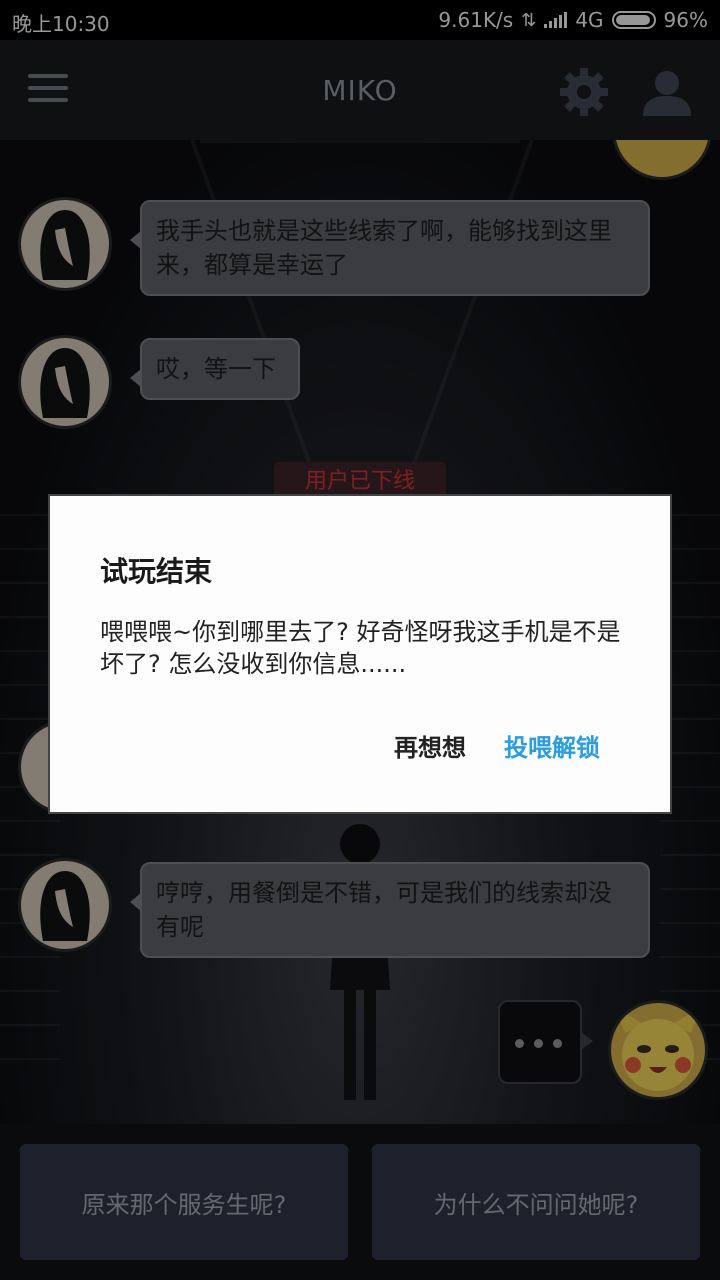 The image size is (720, 1280). Describe the element at coordinates (430, 745) in the screenshot. I see `rethink-button: 再想想` at that location.